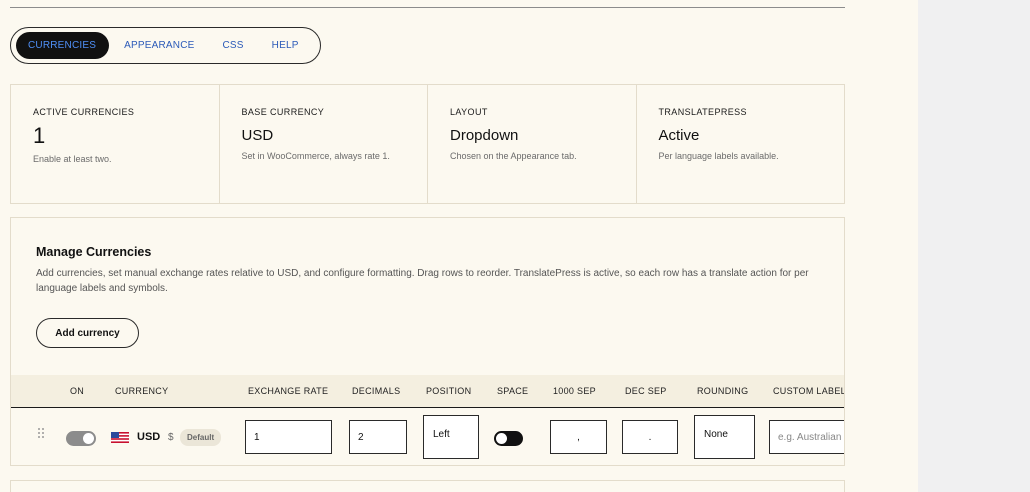 The height and width of the screenshot is (492, 1030). I want to click on stat-value: Dropdown, so click(484, 135).